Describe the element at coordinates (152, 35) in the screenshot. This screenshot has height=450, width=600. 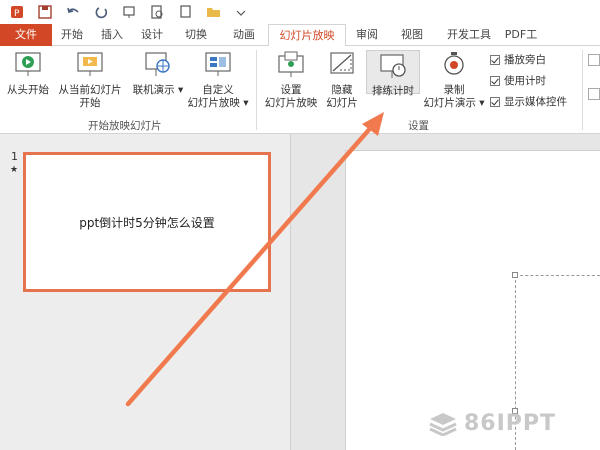
I see `tab-design: 设计` at that location.